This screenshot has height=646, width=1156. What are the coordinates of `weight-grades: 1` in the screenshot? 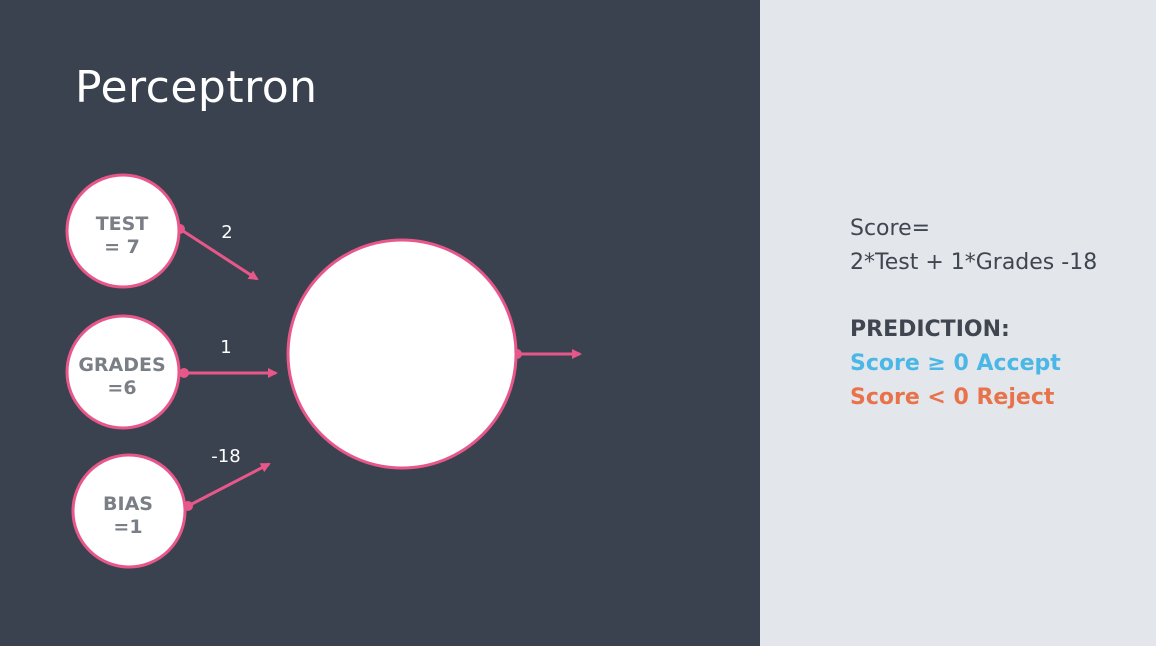 It's located at (225, 347).